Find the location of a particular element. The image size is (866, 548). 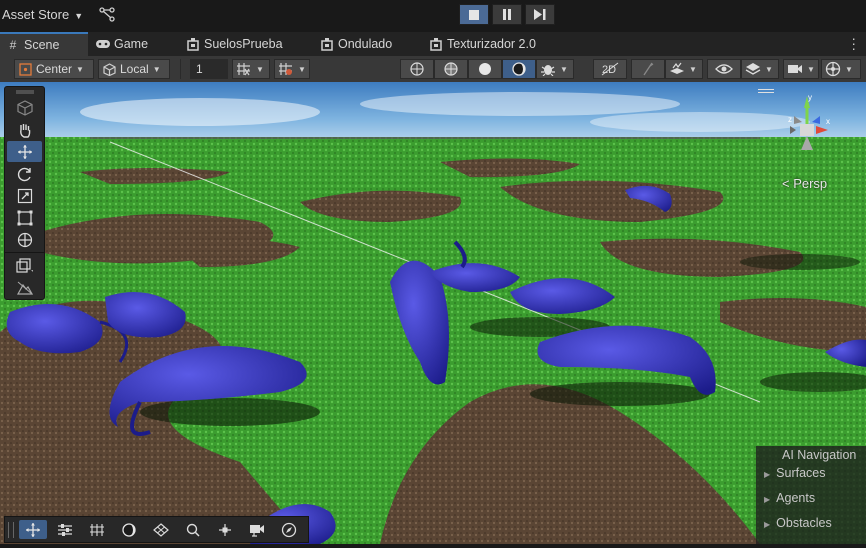

unlit-sphere-icon is located at coordinates (485, 69).